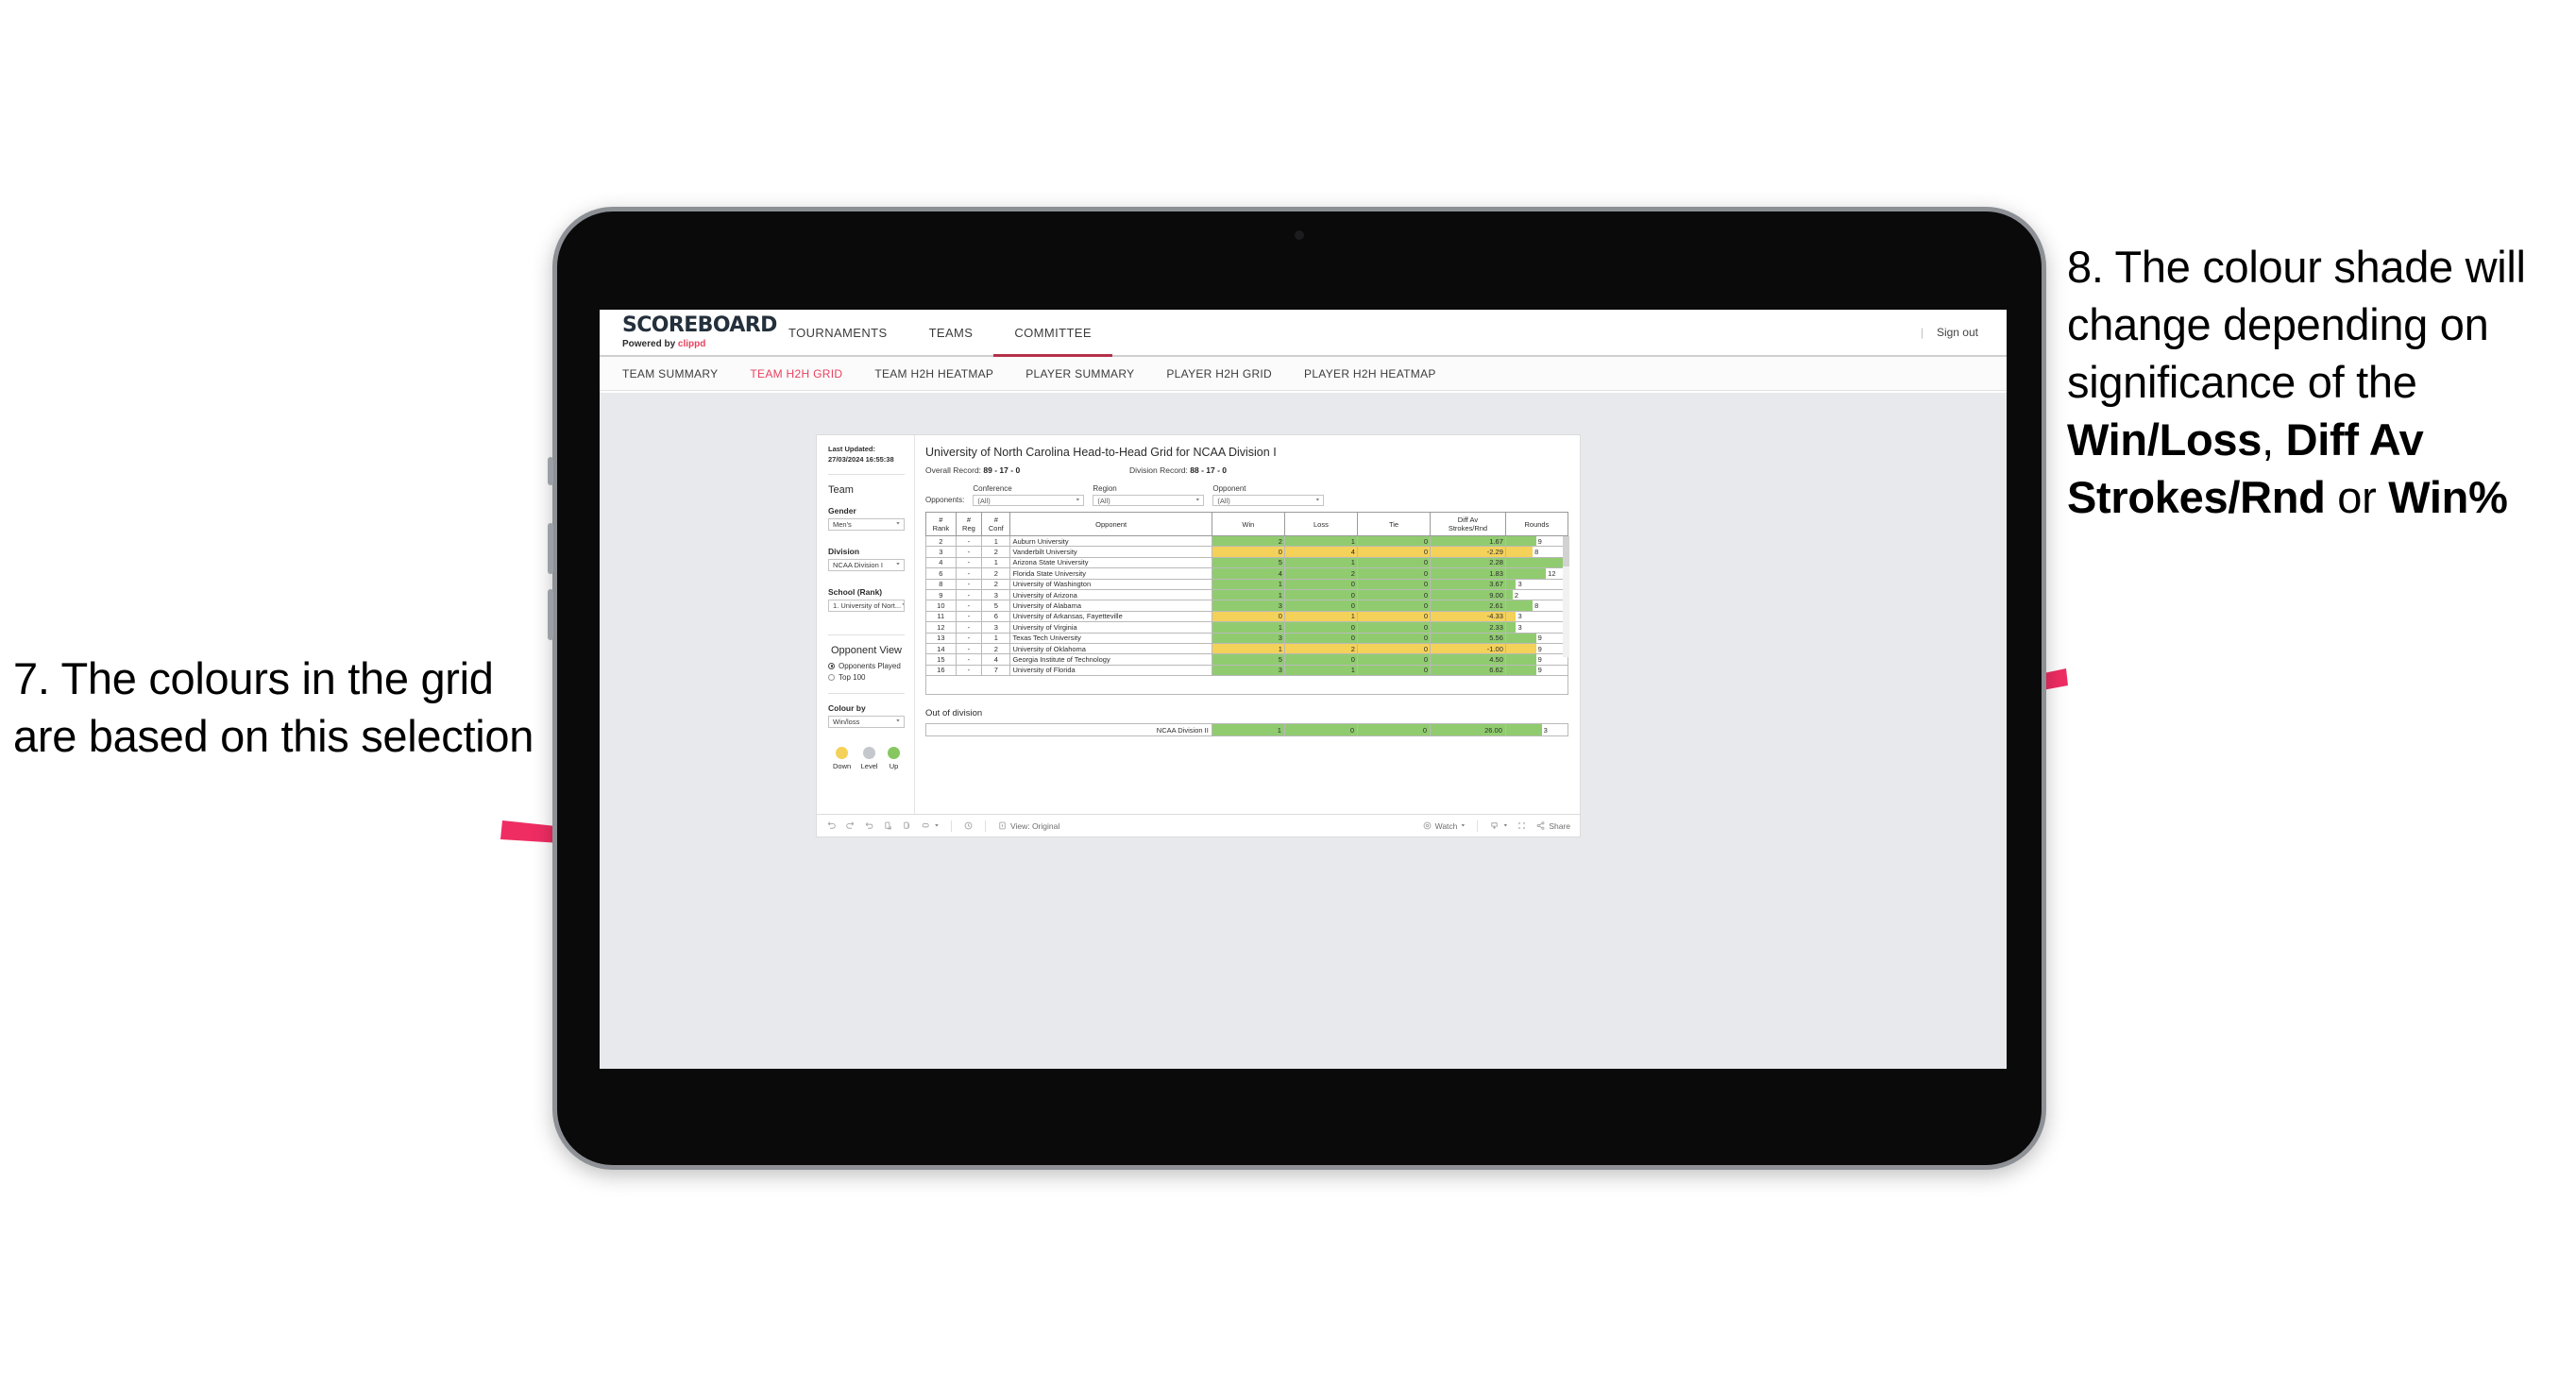 The width and height of the screenshot is (2576, 1386). What do you see at coordinates (1268, 500) in the screenshot?
I see `opponent-select: (All) ▼` at bounding box center [1268, 500].